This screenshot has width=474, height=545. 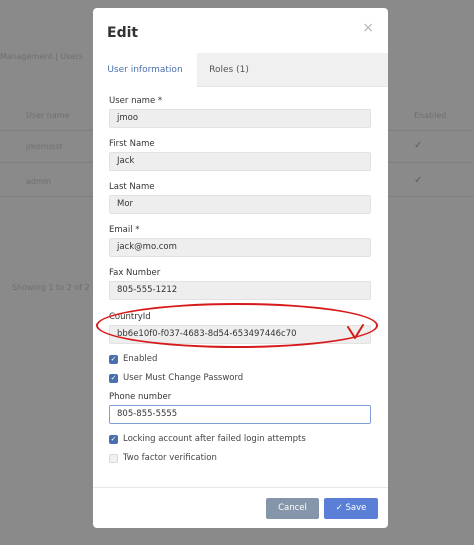 What do you see at coordinates (41, 56) in the screenshot?
I see `background-breadcrumb: Management | Users` at bounding box center [41, 56].